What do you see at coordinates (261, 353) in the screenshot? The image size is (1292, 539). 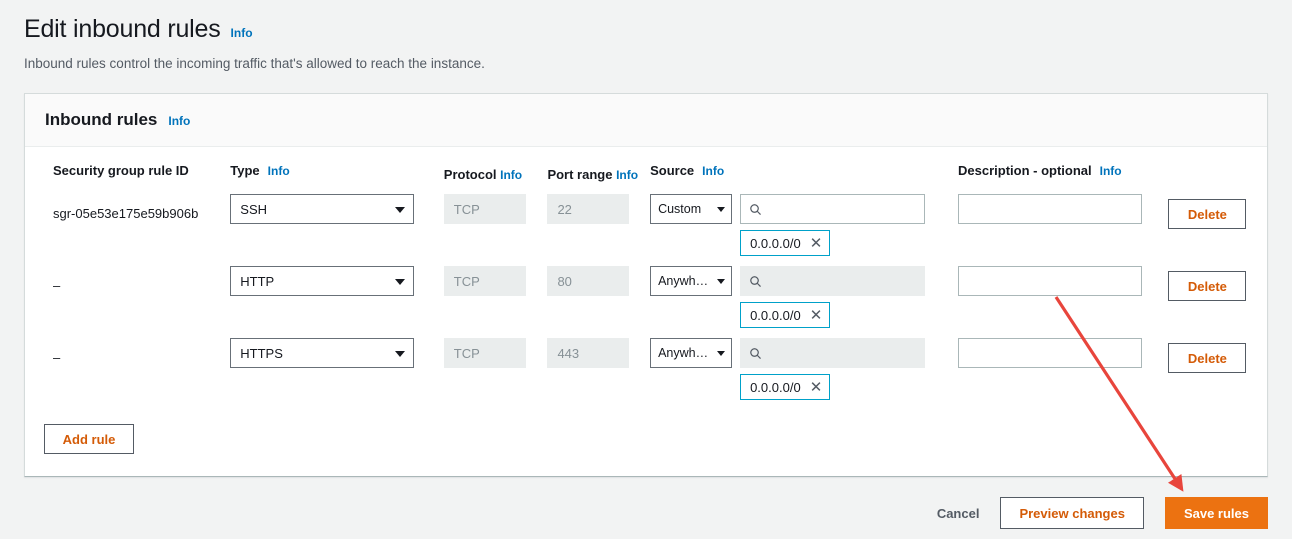 I see `type-select-value: HTTPS` at bounding box center [261, 353].